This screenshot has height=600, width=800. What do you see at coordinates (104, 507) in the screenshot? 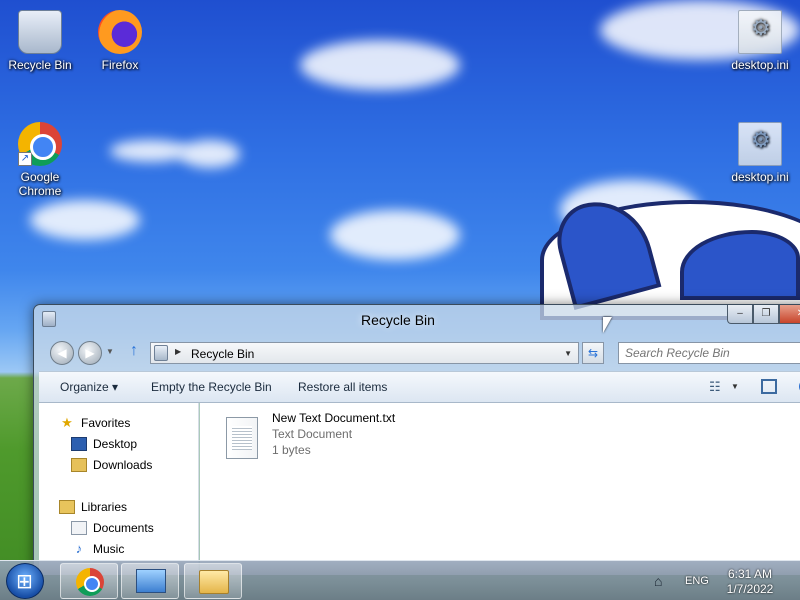
I see `nav-item-label: Libraries` at bounding box center [104, 507].